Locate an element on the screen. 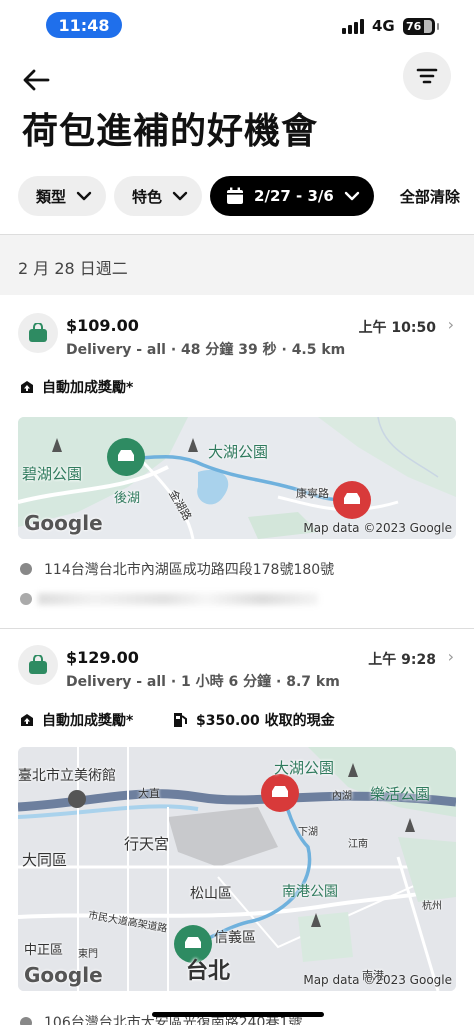 This screenshot has height=1025, width=474. map-label: 松山區 is located at coordinates (211, 894).